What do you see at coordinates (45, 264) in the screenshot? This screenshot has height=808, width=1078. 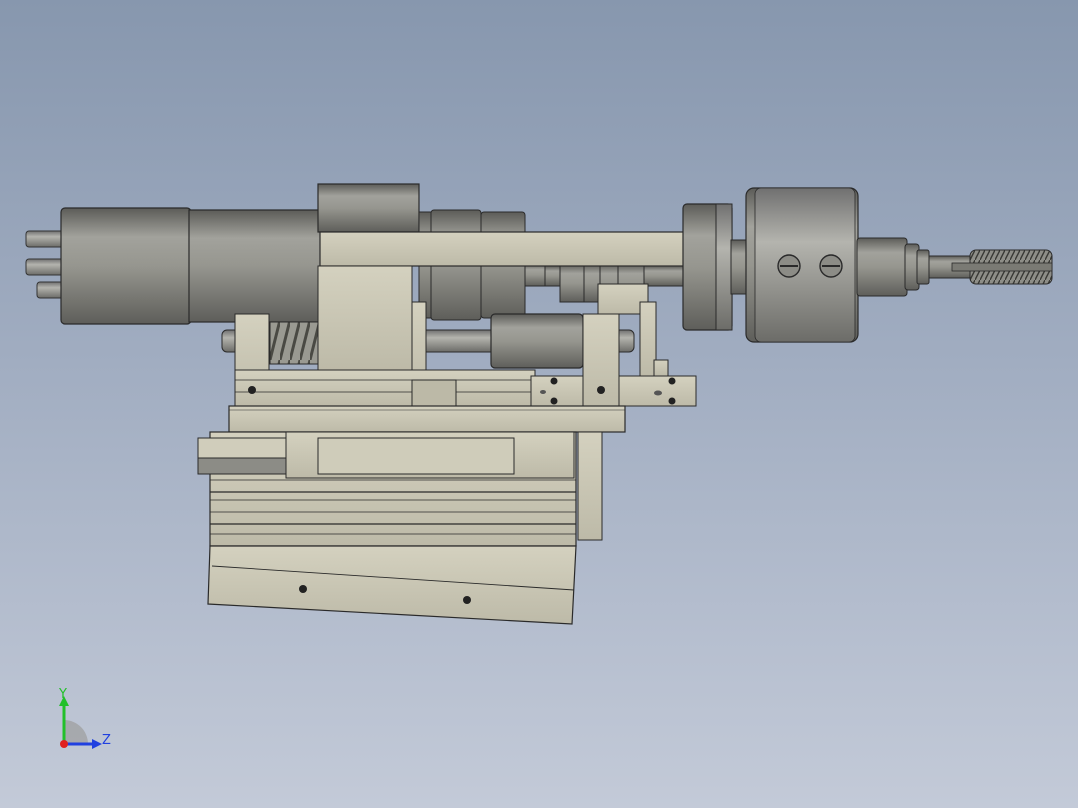 I see `motor-shafts` at bounding box center [45, 264].